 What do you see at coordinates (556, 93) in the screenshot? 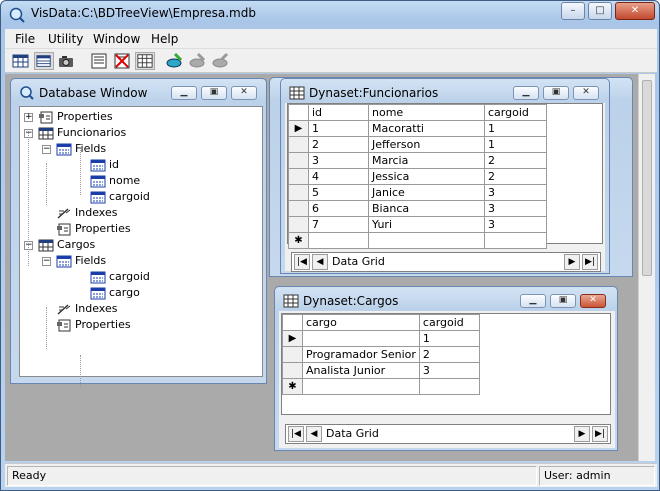
I see `func-restore-button: ▣` at bounding box center [556, 93].